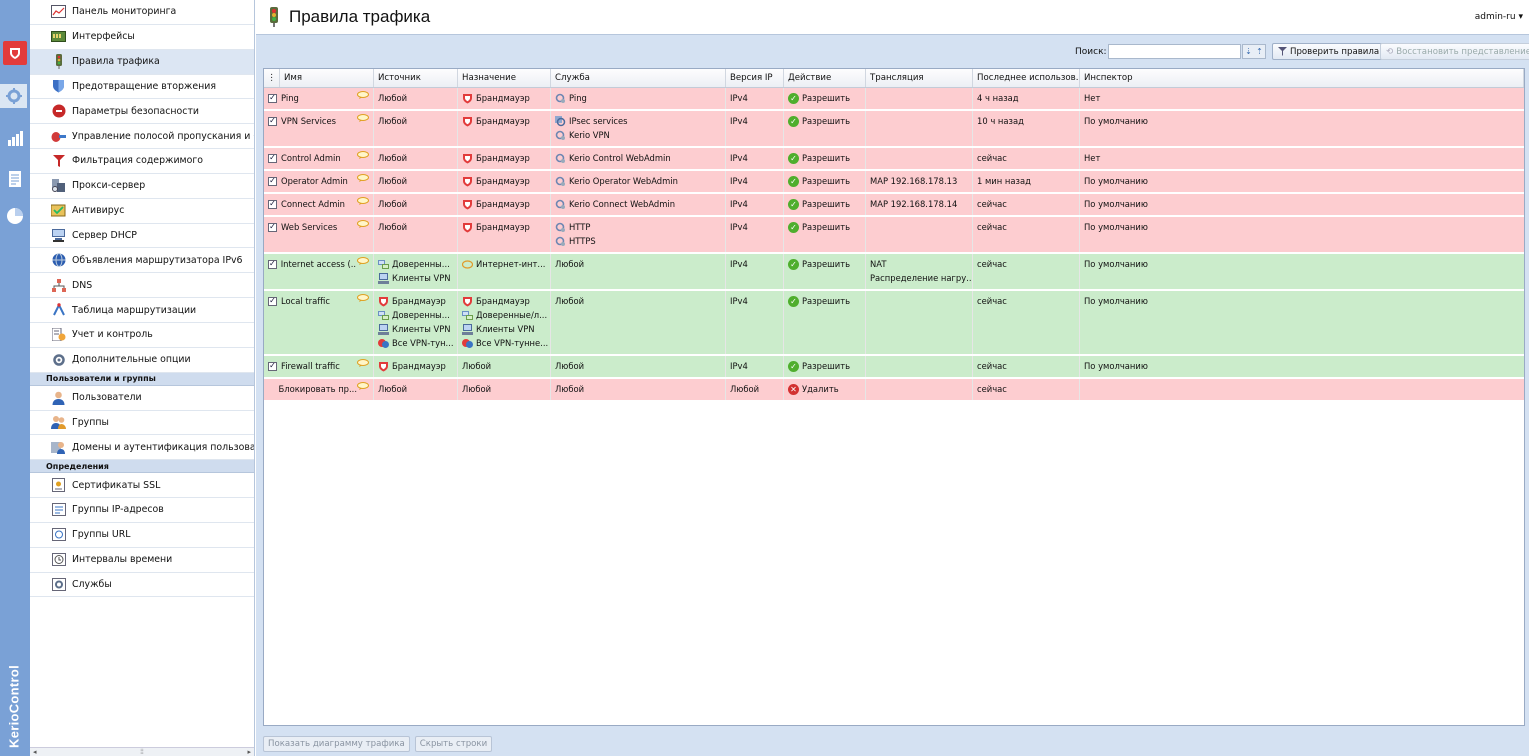  Describe the element at coordinates (142, 137) in the screenshot. I see `nav-item-bandwidth: Управление полосой пропускания и Qo` at that location.